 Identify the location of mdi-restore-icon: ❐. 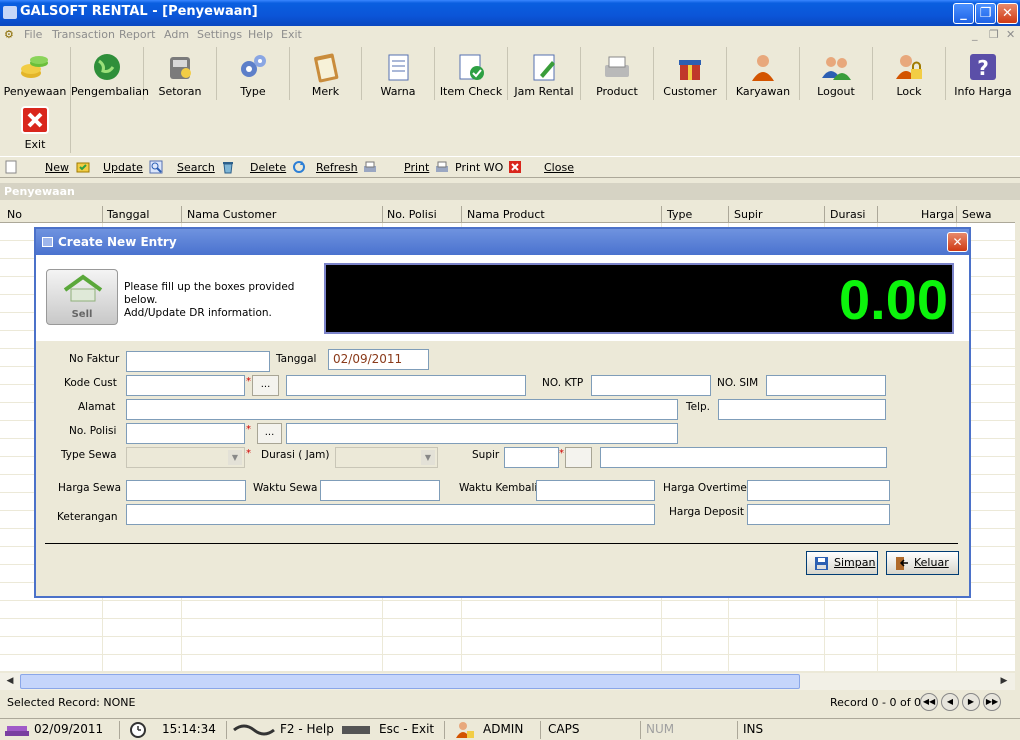
(994, 34).